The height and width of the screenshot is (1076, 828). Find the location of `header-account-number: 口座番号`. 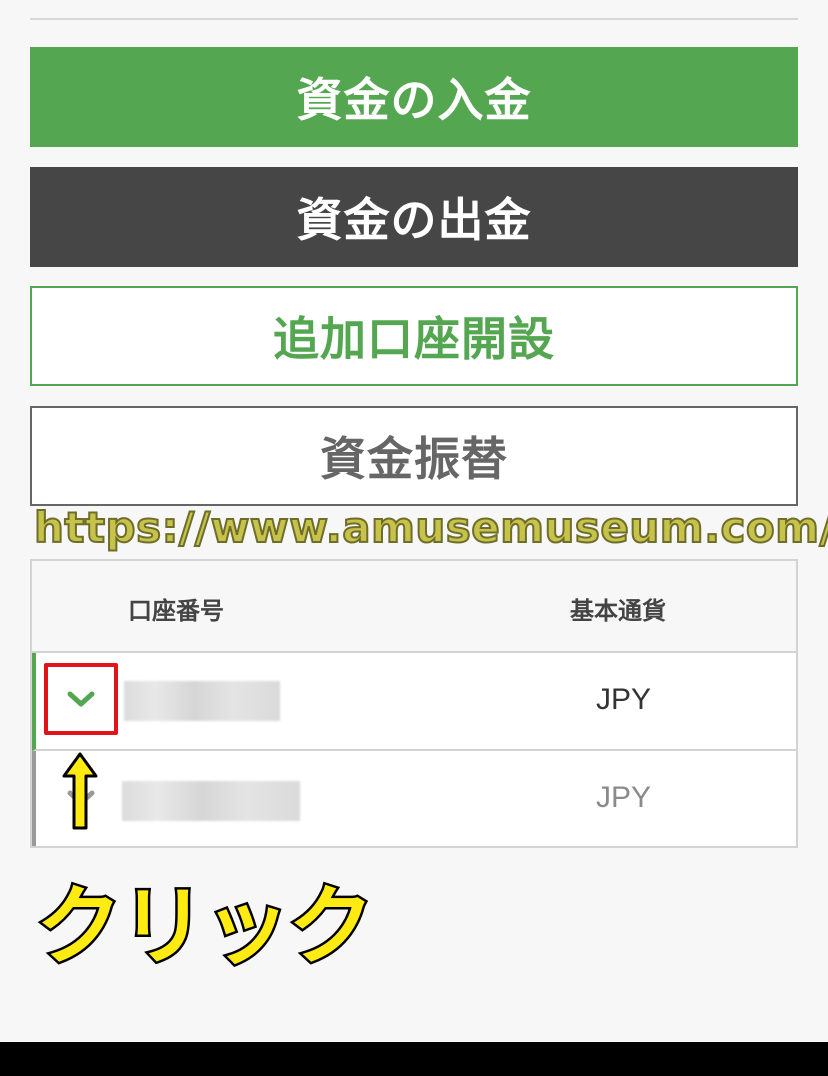

header-account-number: 口座番号 is located at coordinates (176, 611).